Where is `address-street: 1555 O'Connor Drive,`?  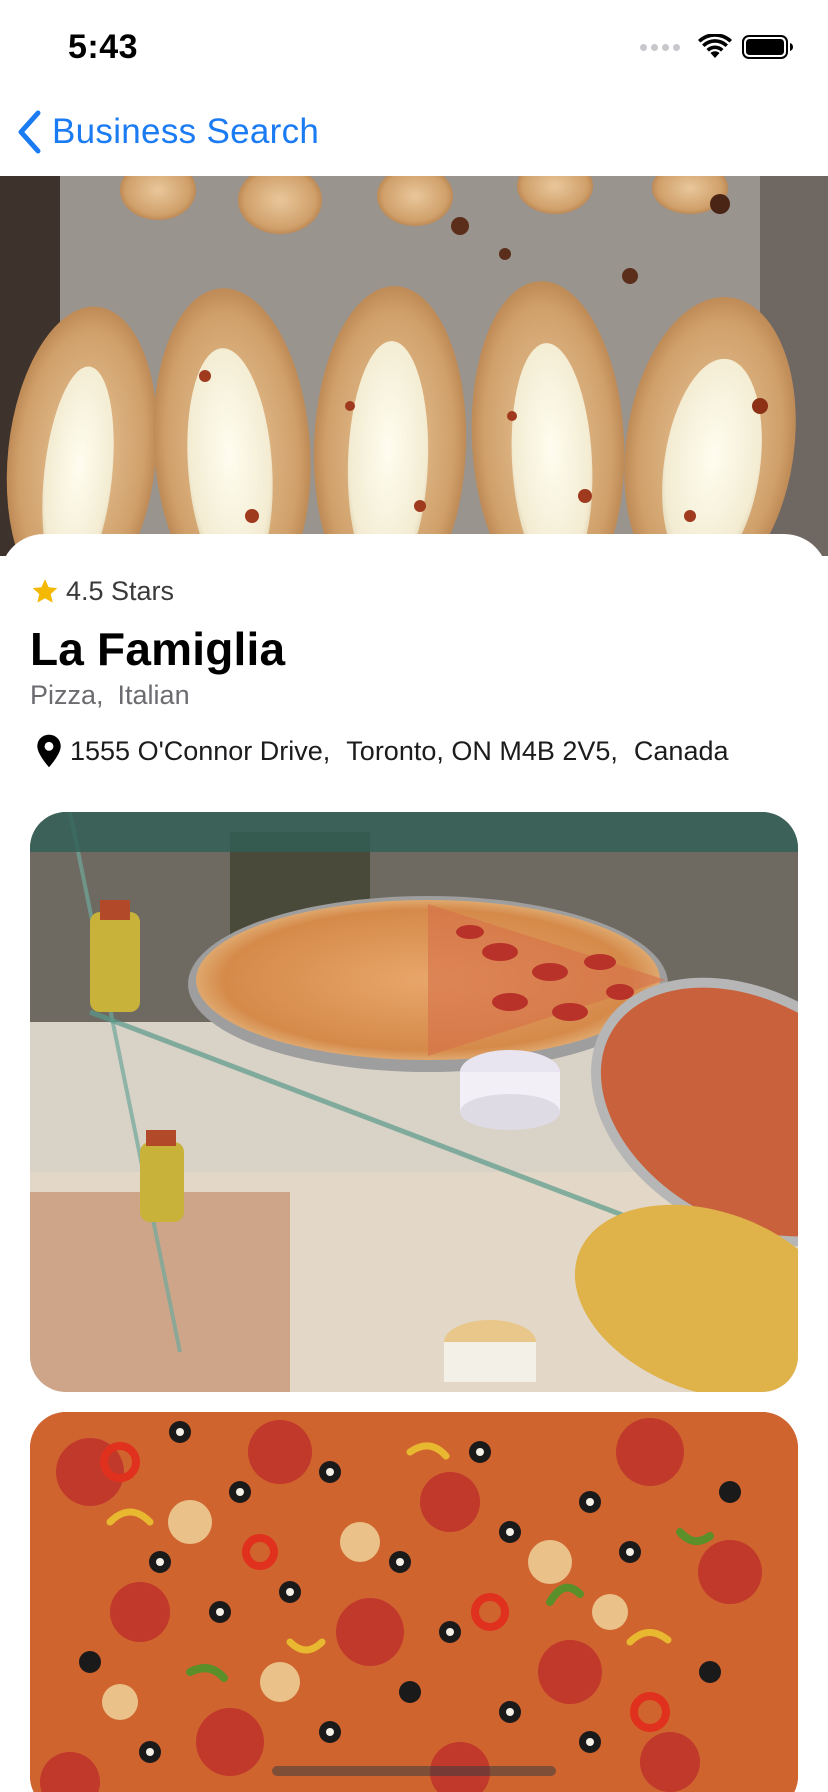 address-street: 1555 O'Connor Drive, is located at coordinates (200, 750).